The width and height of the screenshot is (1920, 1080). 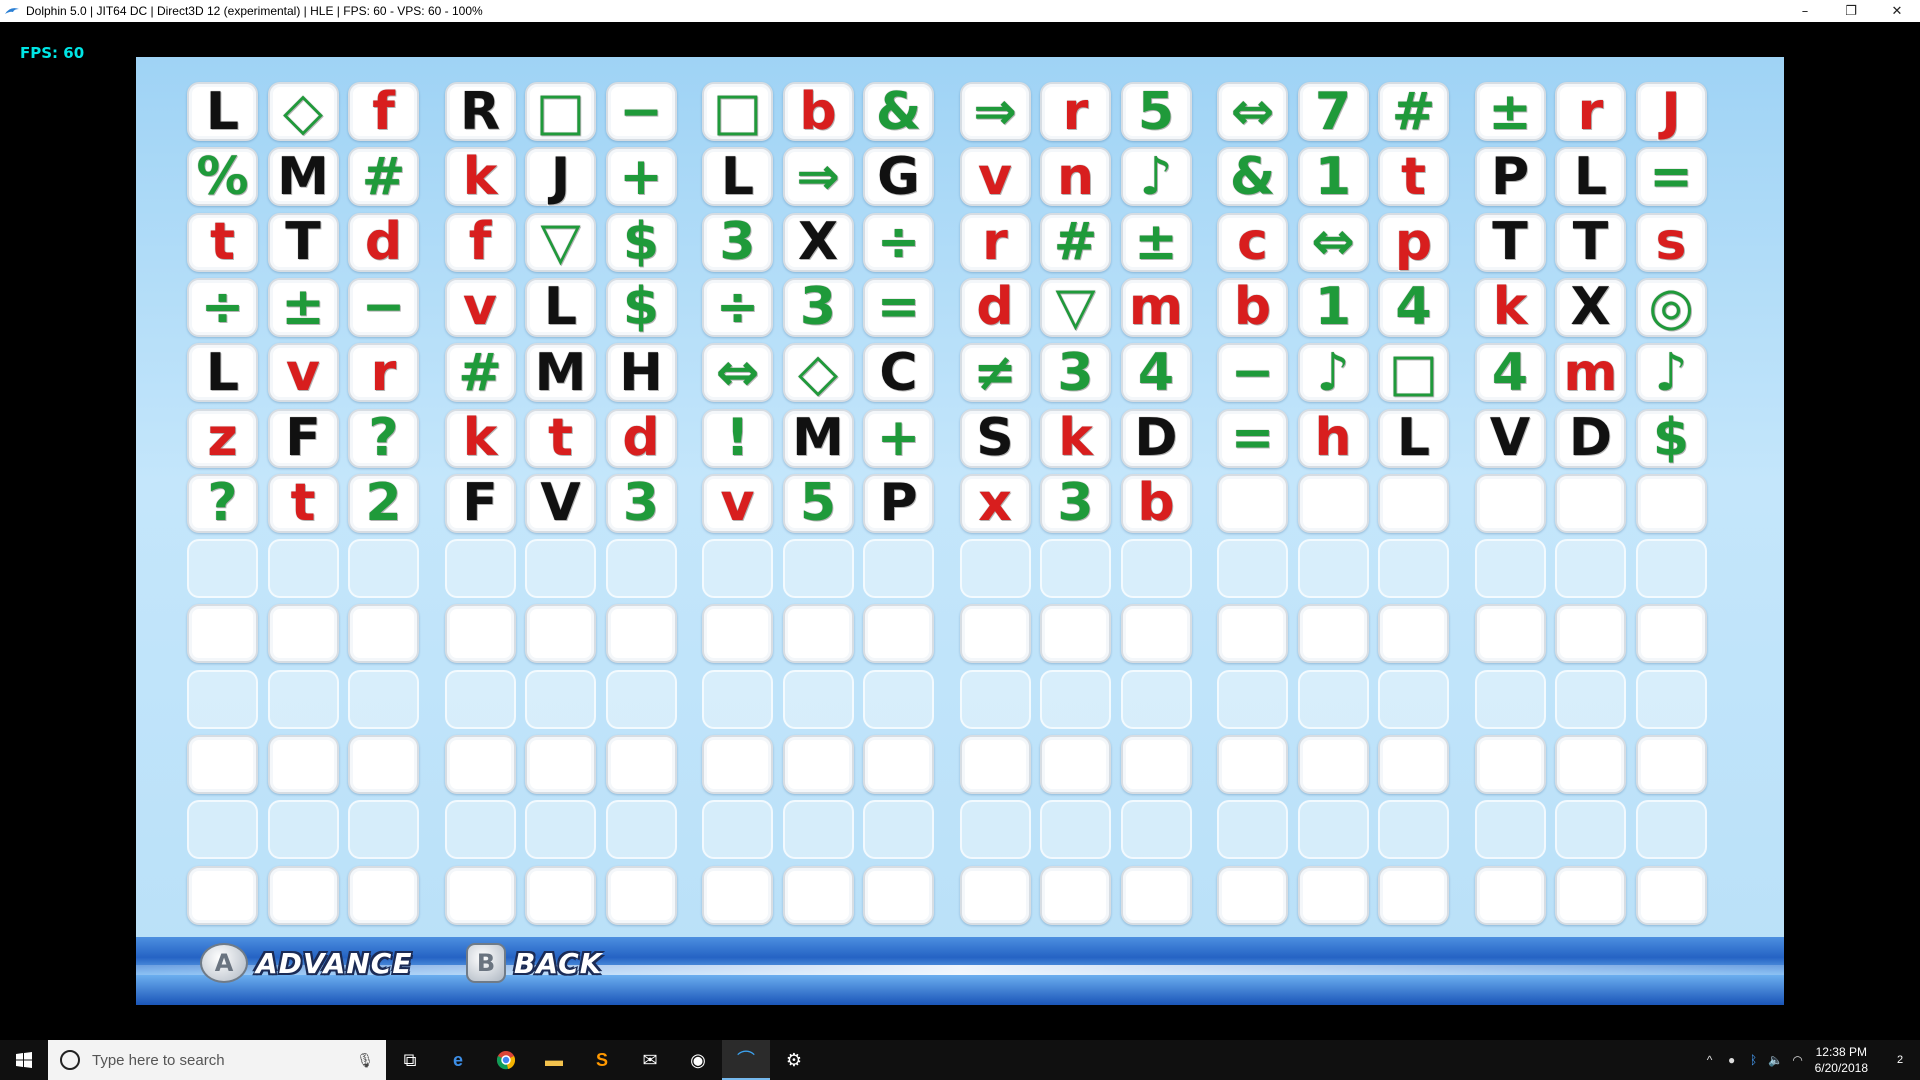 I want to click on symbol-tile: P, so click(x=898, y=503).